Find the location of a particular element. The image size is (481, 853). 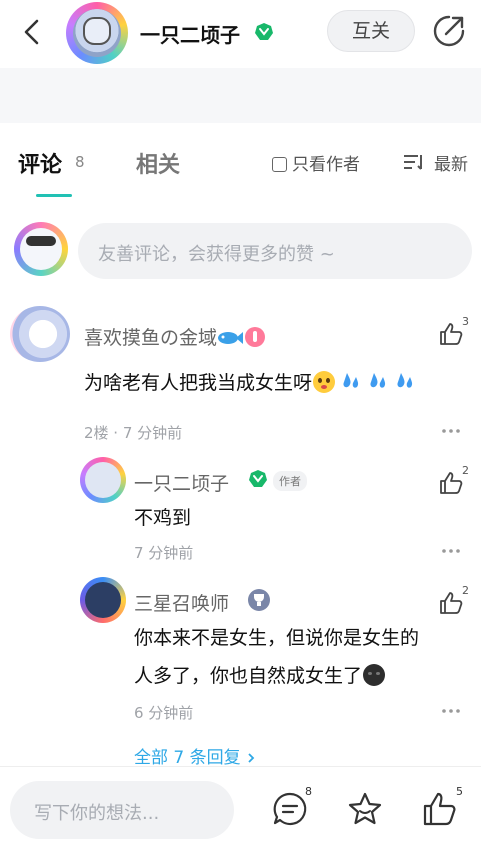

reply-time: 7 分钟前 is located at coordinates (164, 553).